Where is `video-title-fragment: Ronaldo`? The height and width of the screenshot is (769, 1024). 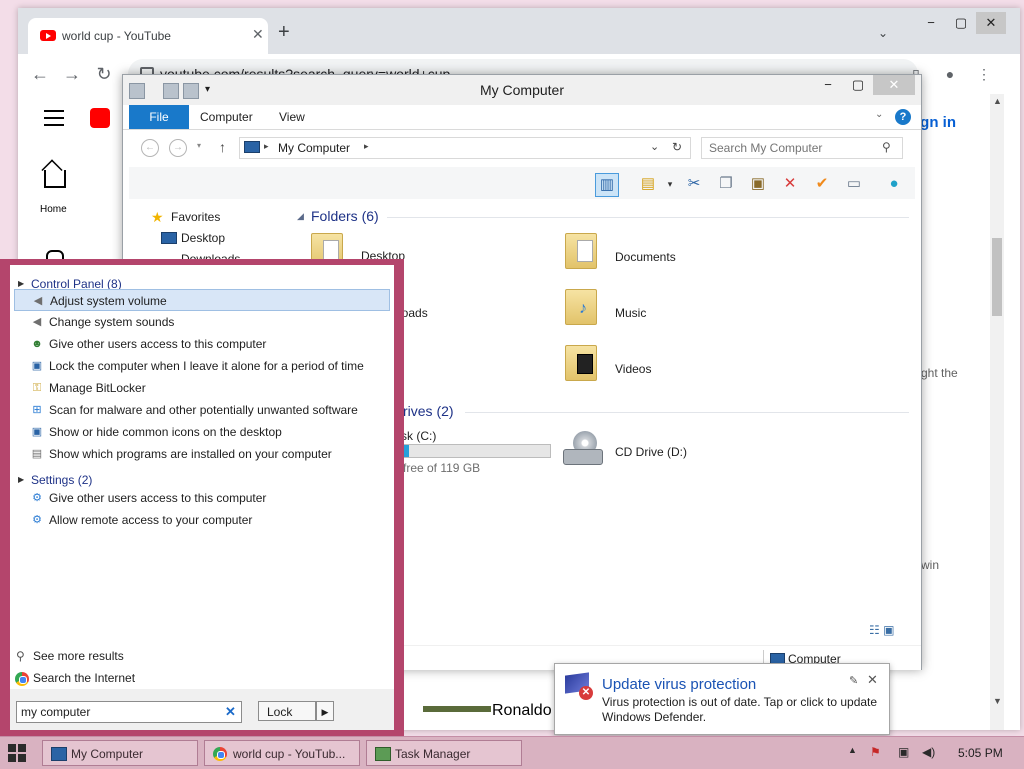 video-title-fragment: Ronaldo is located at coordinates (522, 711).